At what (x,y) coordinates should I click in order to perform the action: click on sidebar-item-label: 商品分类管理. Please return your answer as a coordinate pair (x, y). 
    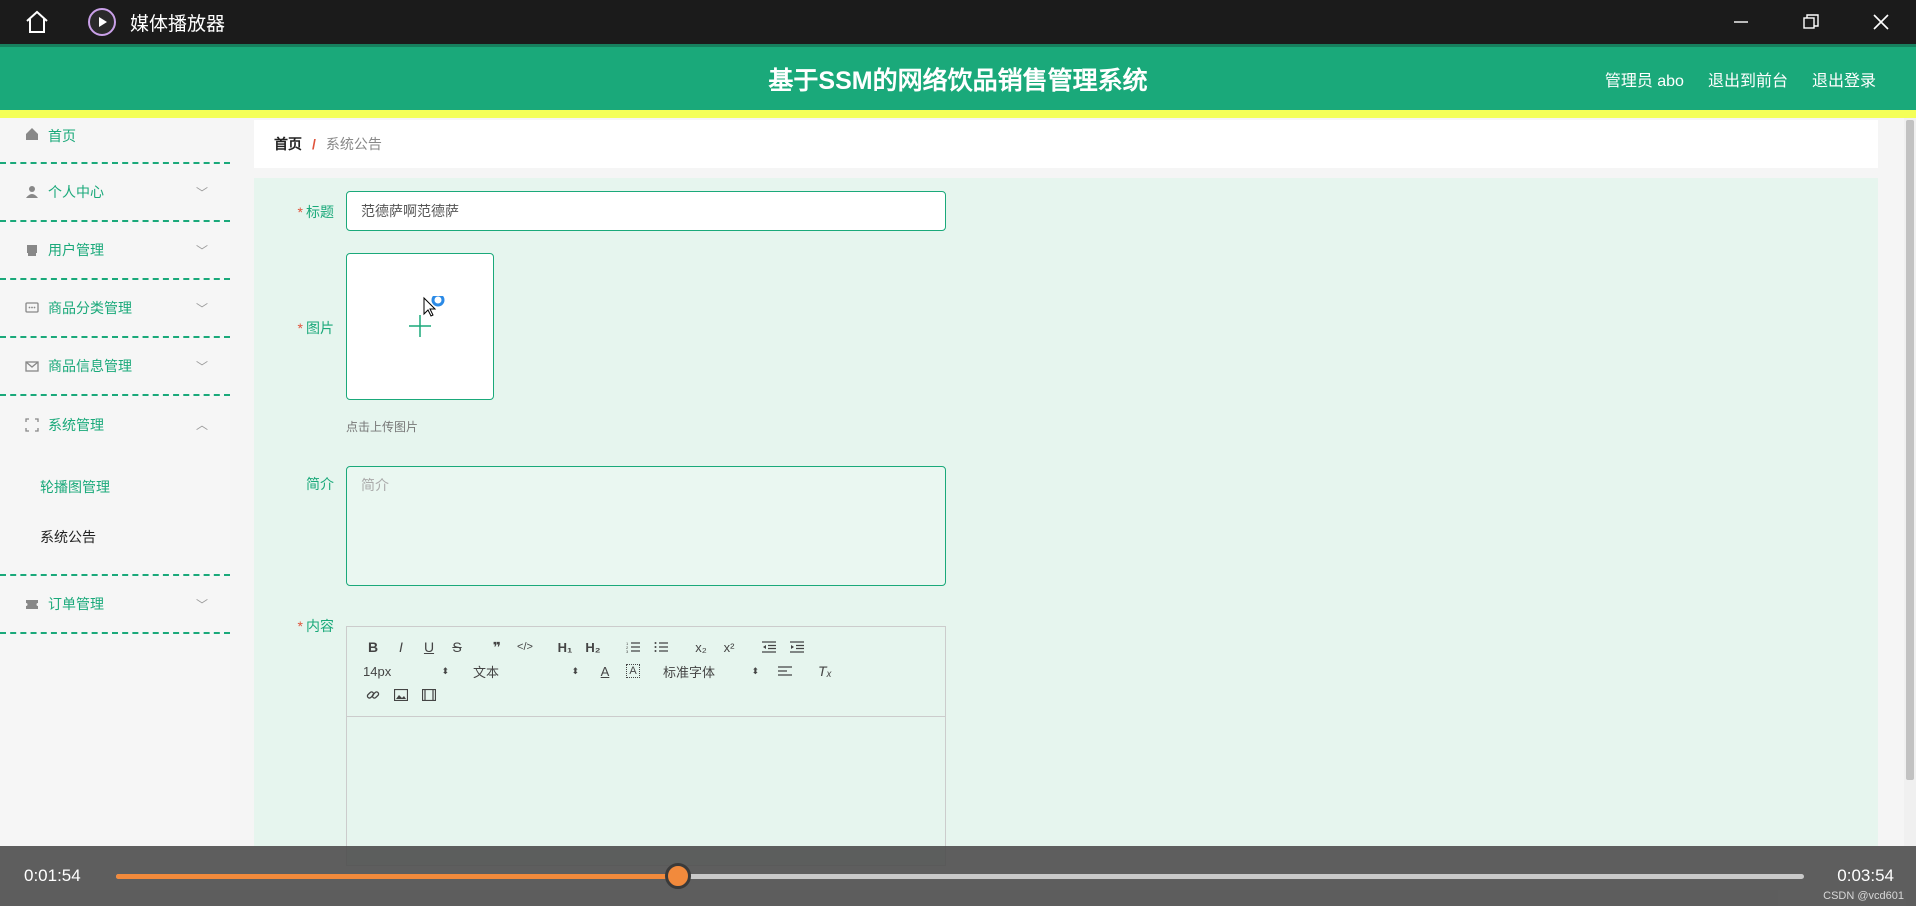
    Looking at the image, I should click on (90, 308).